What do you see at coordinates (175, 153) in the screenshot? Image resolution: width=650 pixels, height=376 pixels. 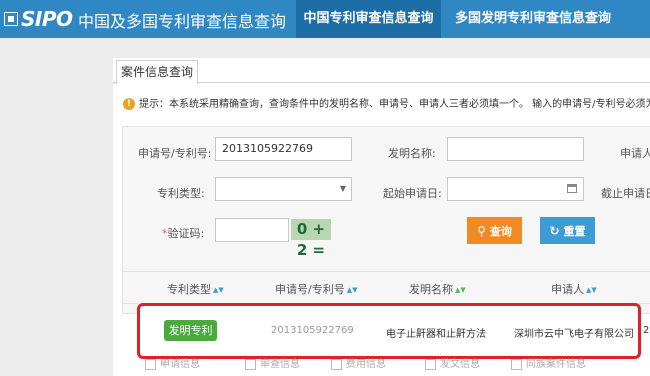 I see `app-no-label: 申请号/专利号:` at bounding box center [175, 153].